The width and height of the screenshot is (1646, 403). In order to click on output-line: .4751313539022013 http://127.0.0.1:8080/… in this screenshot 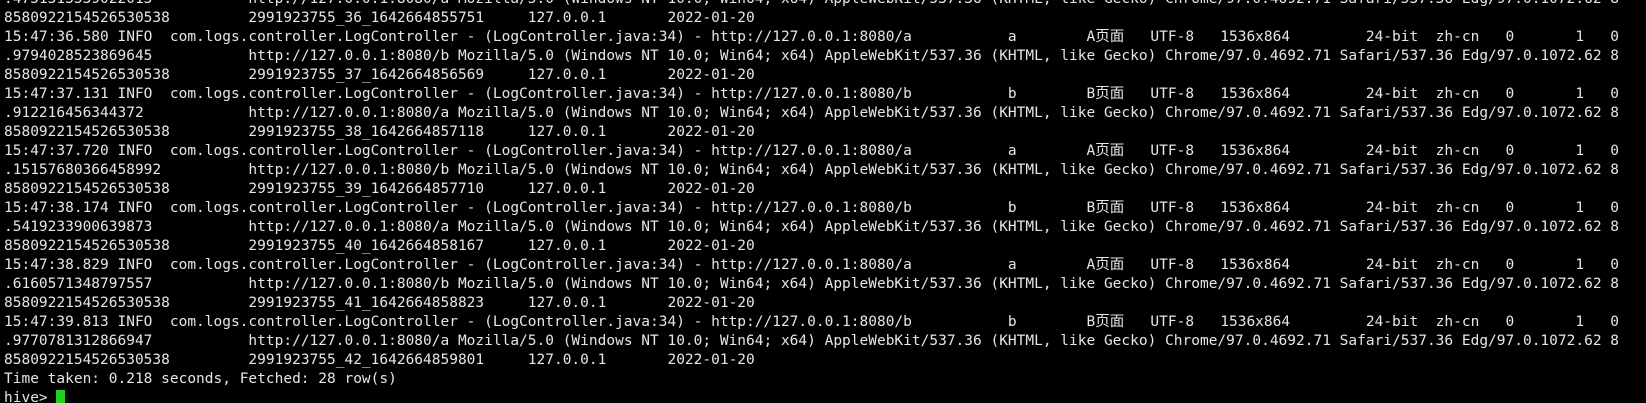, I will do `click(825, 4)`.